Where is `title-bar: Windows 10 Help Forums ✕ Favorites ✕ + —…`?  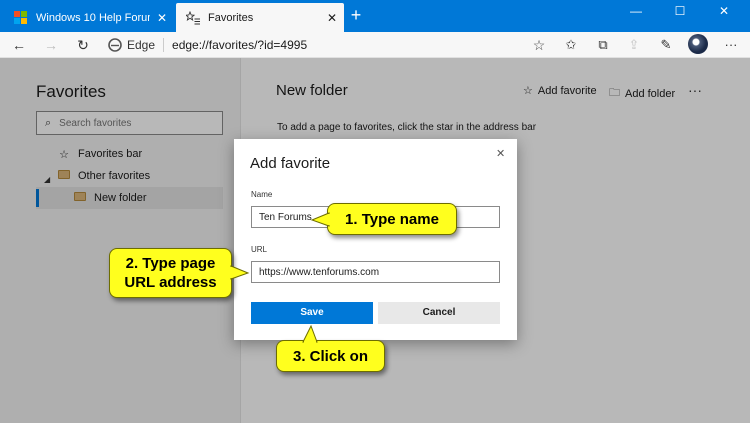
title-bar: Windows 10 Help Forums ✕ Favorites ✕ + —… is located at coordinates (375, 16).